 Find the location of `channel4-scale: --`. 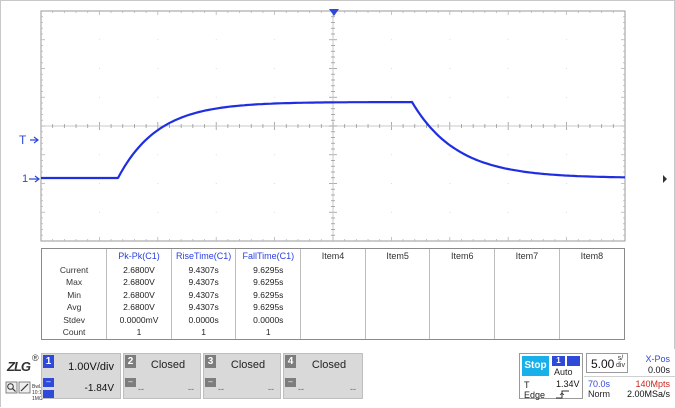

channel4-scale: -- is located at coordinates (301, 389).